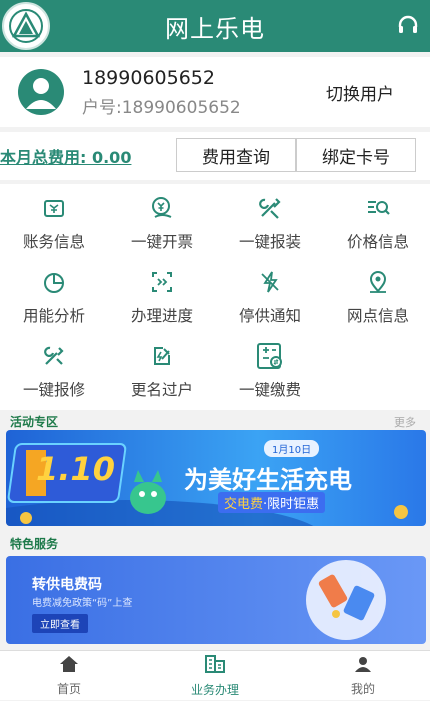 The image size is (430, 701). What do you see at coordinates (53, 316) in the screenshot?
I see `service-label: 用能分析` at bounding box center [53, 316].